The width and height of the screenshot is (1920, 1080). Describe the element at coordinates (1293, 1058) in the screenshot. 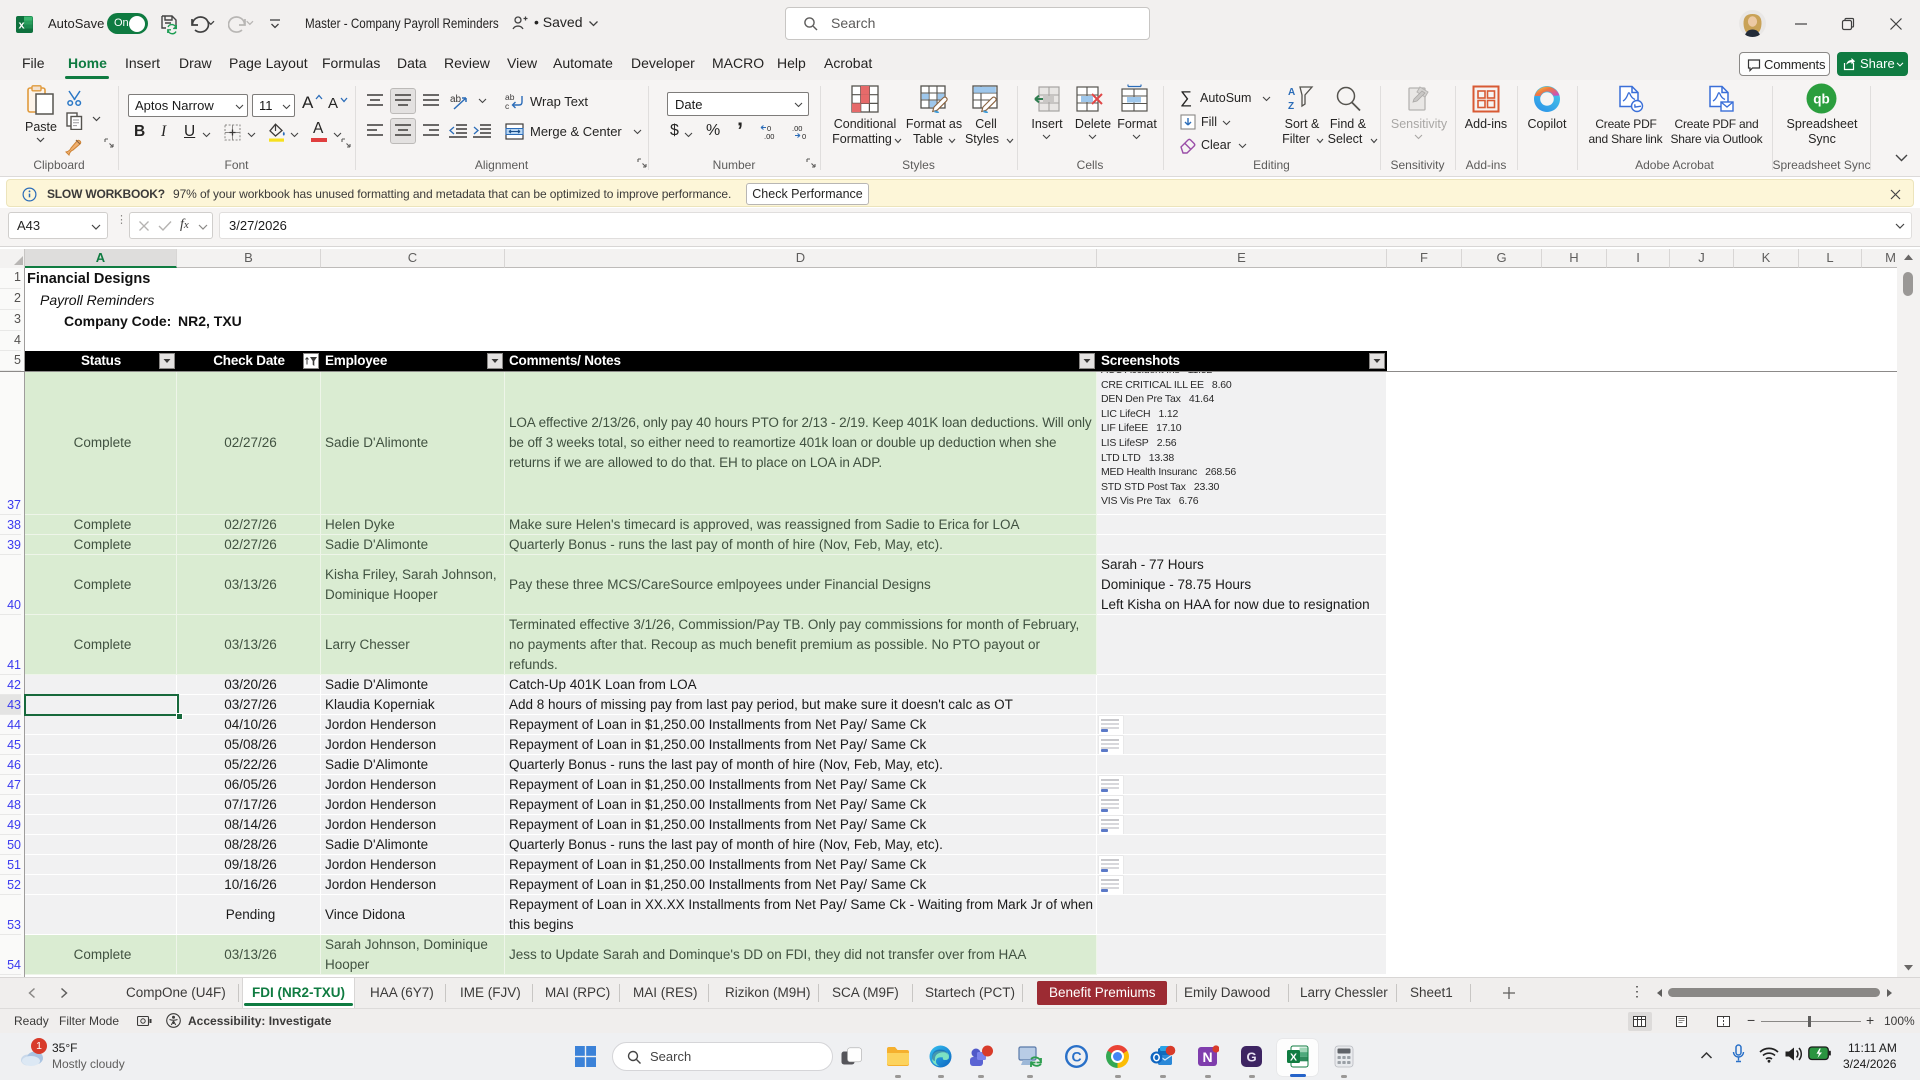

I see `svg-text: X` at that location.